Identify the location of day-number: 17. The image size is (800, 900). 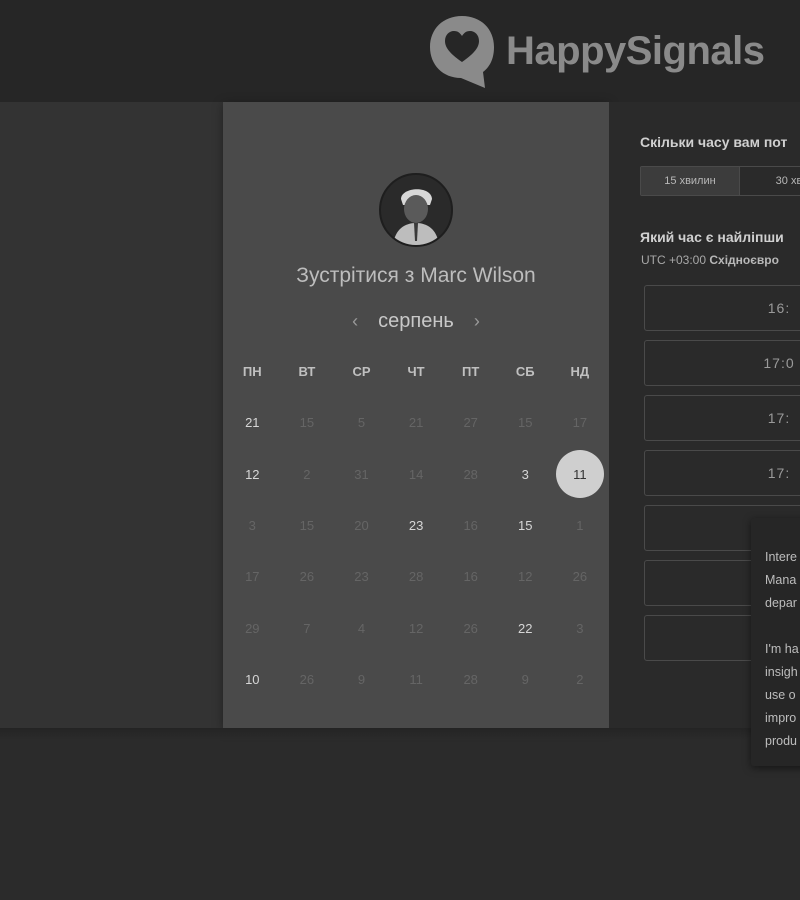
(580, 423).